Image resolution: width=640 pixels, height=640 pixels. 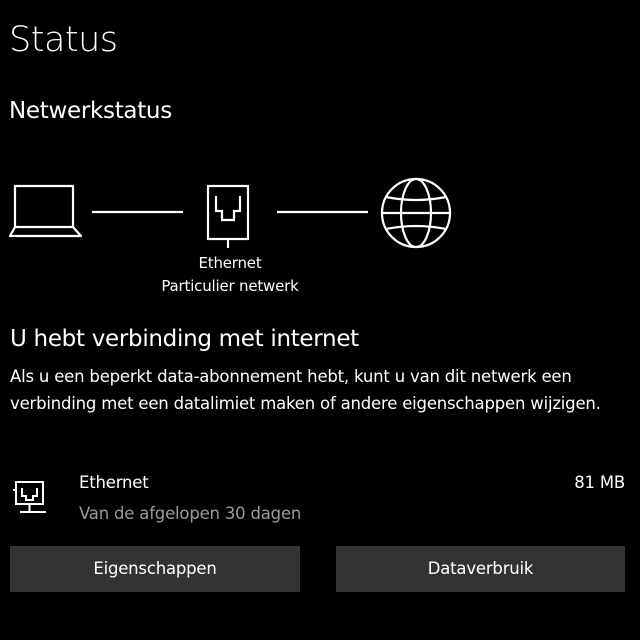 I want to click on usage-period: Van de afgelopen 30 dagen, so click(x=190, y=513).